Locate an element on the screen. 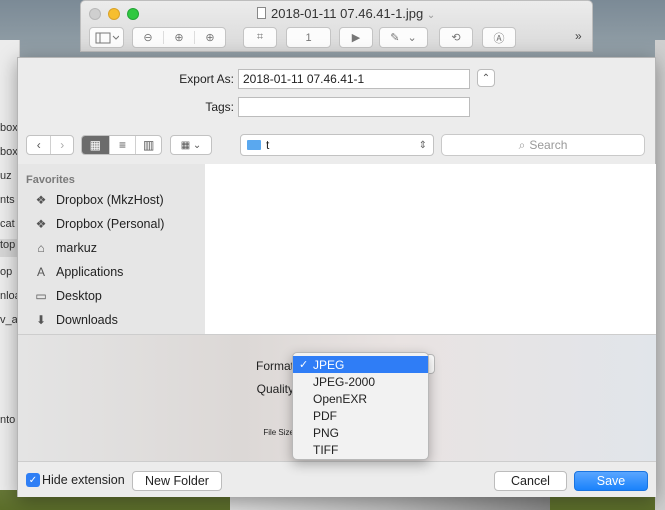 This screenshot has width=665, height=510. search-icon: ⌕ is located at coordinates (522, 144).